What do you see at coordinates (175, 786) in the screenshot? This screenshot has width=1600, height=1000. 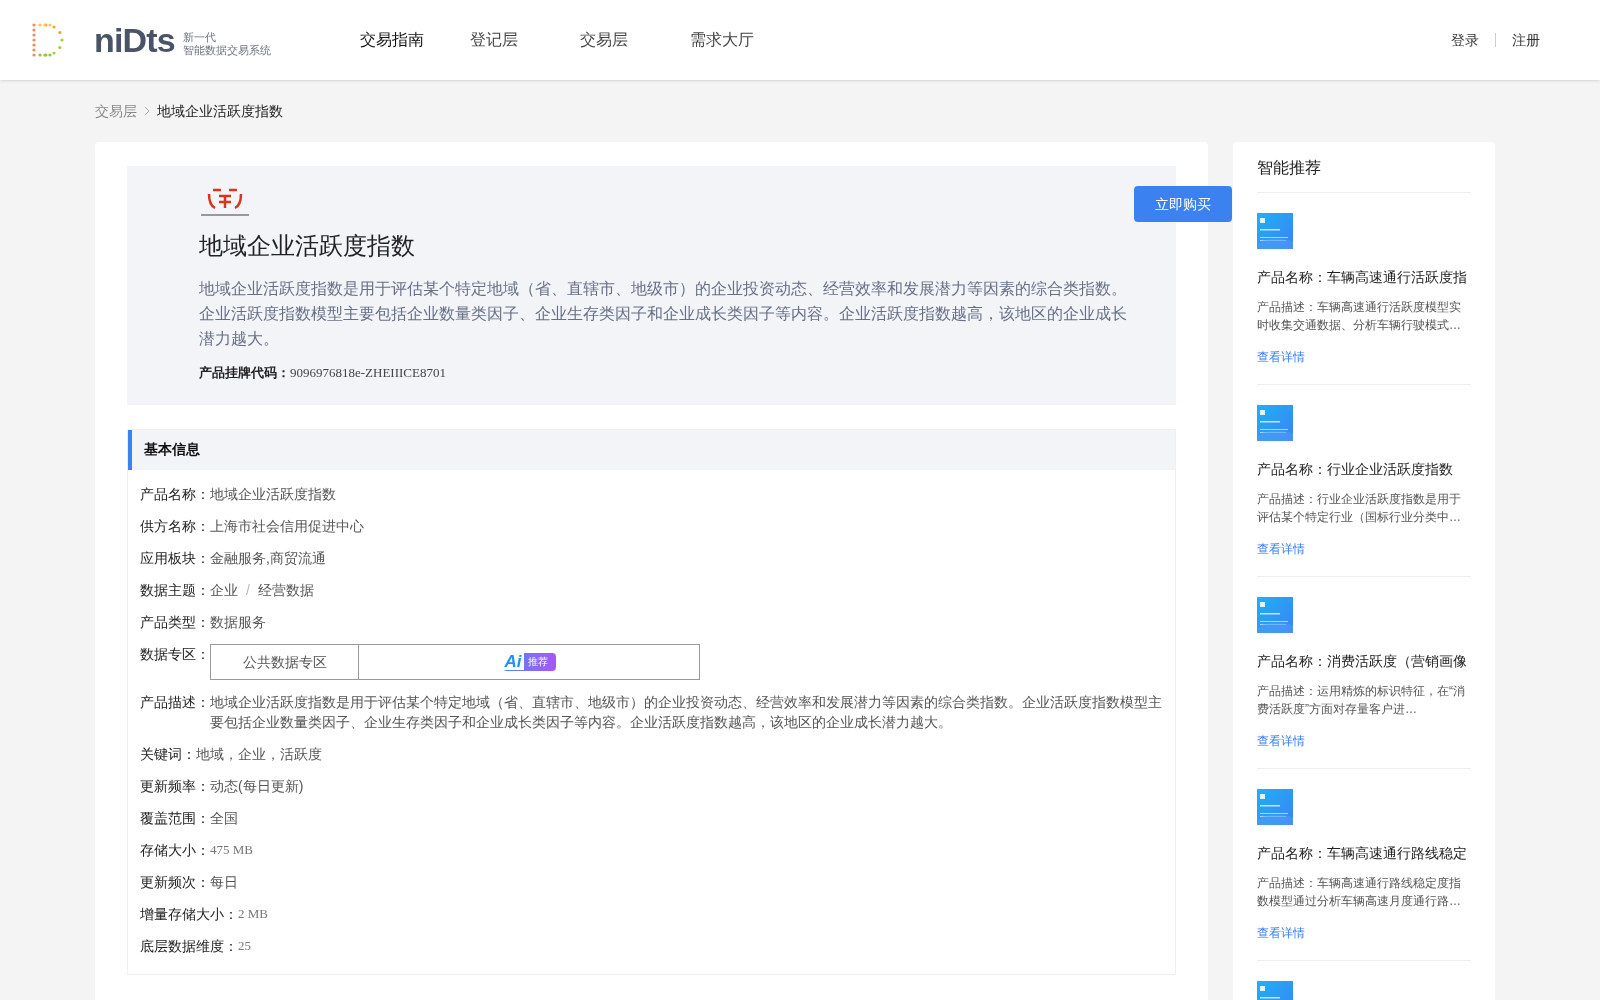 I see `field-label: 更新频率：` at bounding box center [175, 786].